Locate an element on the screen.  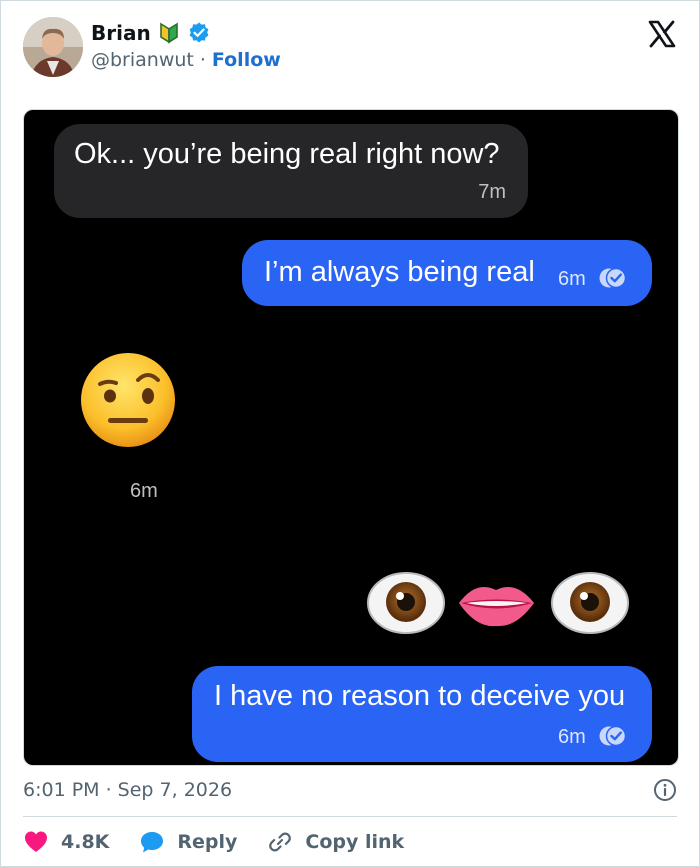
avatar is located at coordinates (53, 47).